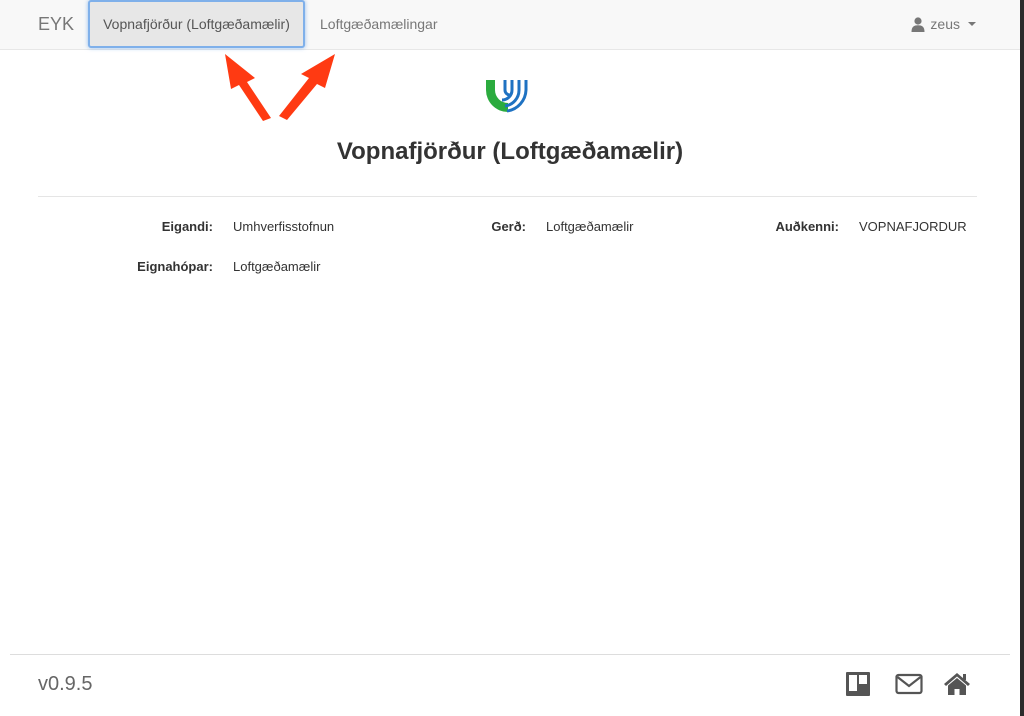  What do you see at coordinates (957, 684) in the screenshot?
I see `home-icon` at bounding box center [957, 684].